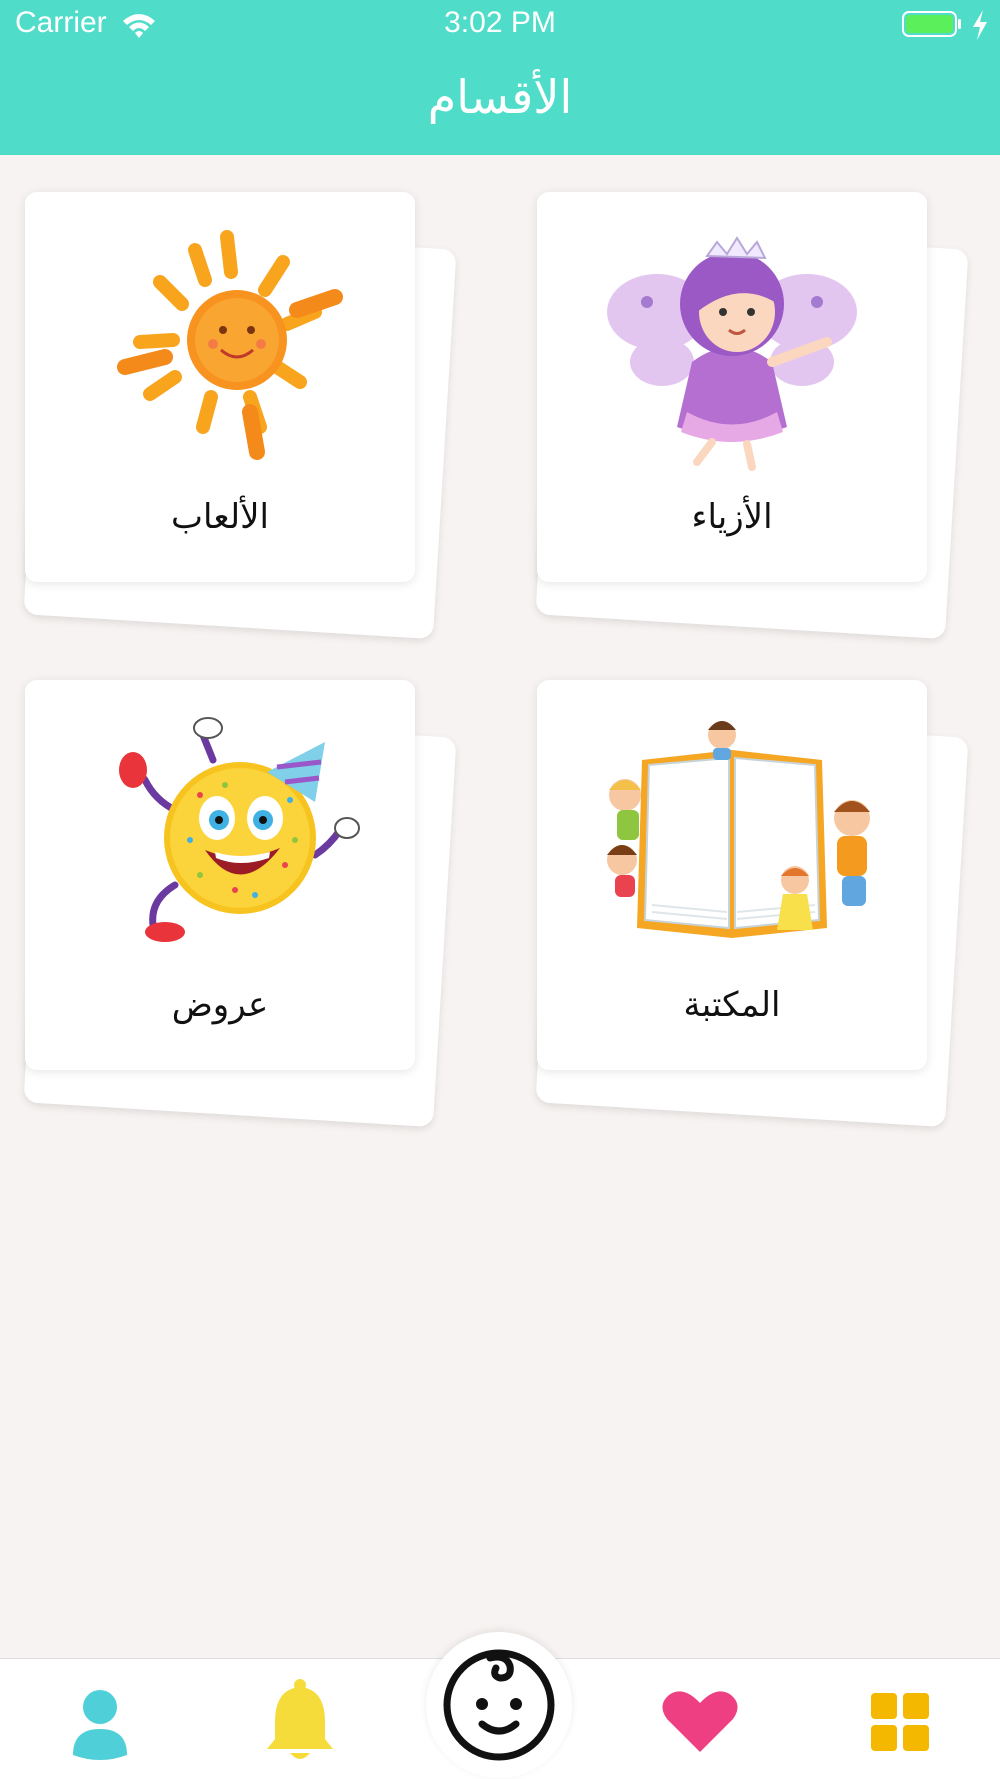 The height and width of the screenshot is (1779, 1000). Describe the element at coordinates (500, 22) in the screenshot. I see `status-time: 3:02 PM` at that location.